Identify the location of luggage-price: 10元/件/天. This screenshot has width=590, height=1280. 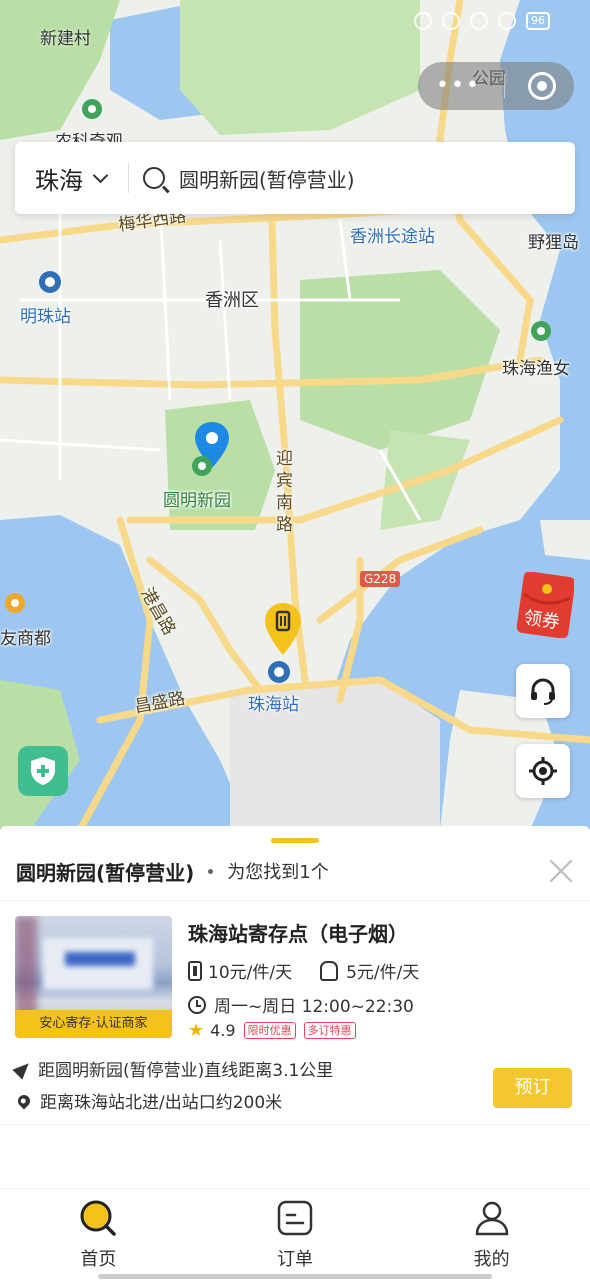
(250, 973).